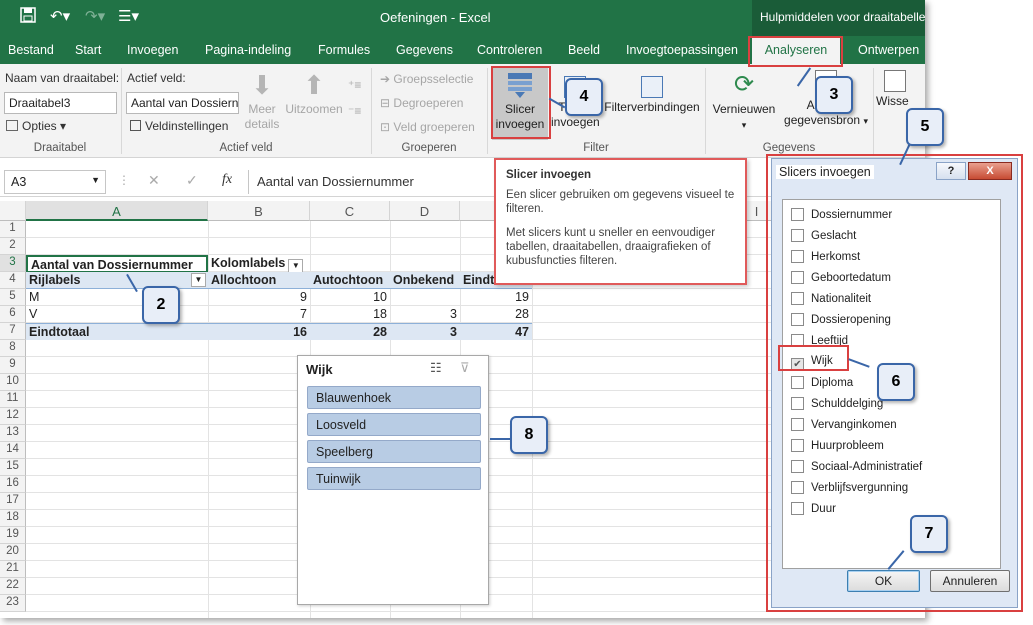  I want to click on active-field-input: Aantal van Dossiernu, so click(182, 103).